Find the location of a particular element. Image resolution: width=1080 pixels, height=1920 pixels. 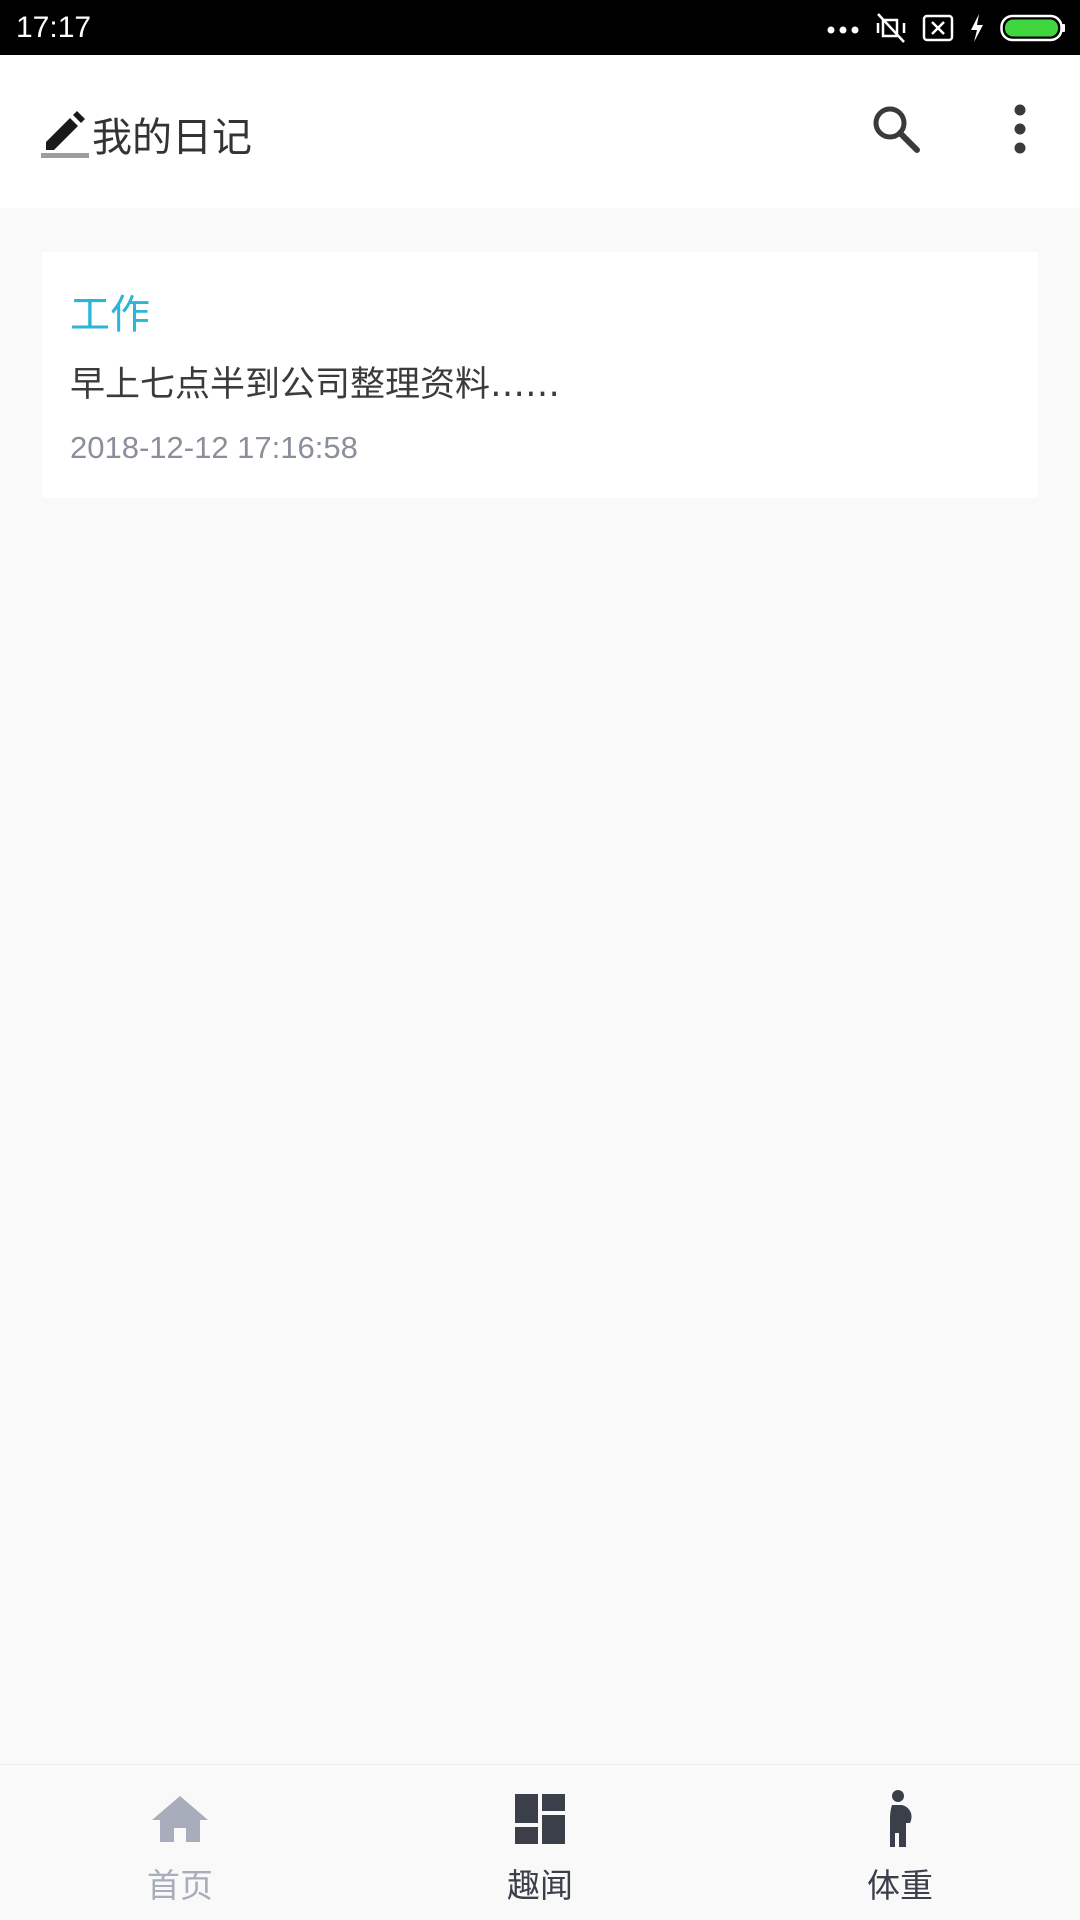

app-bar: 我的日记 is located at coordinates (540, 131).